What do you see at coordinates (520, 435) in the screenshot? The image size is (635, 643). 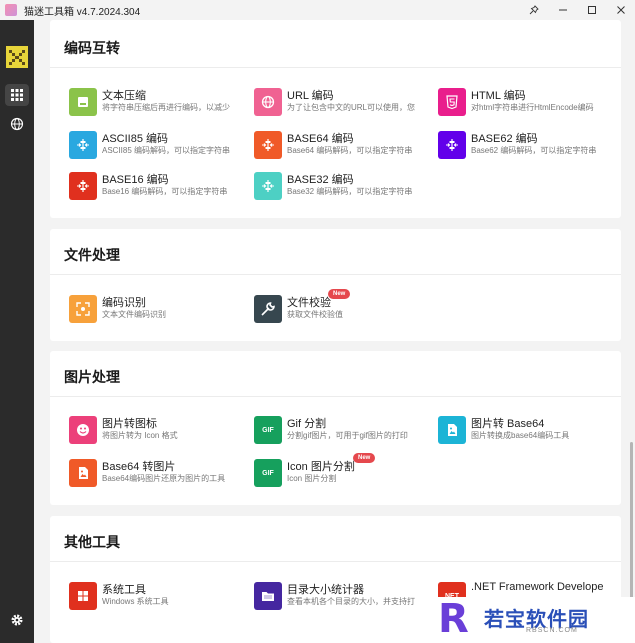 I see `tool-desc: 图片转换成base64编码工具` at bounding box center [520, 435].